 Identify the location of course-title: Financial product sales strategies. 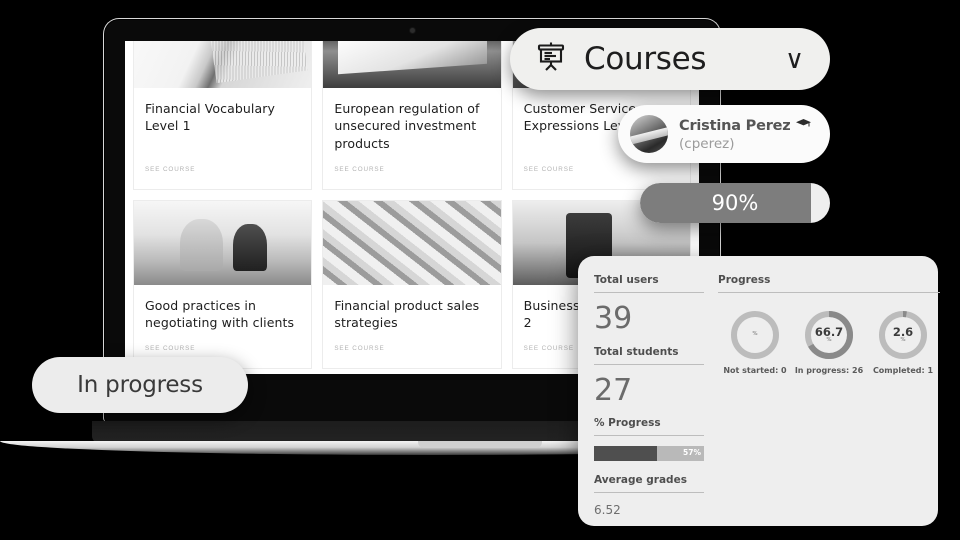
(407, 313).